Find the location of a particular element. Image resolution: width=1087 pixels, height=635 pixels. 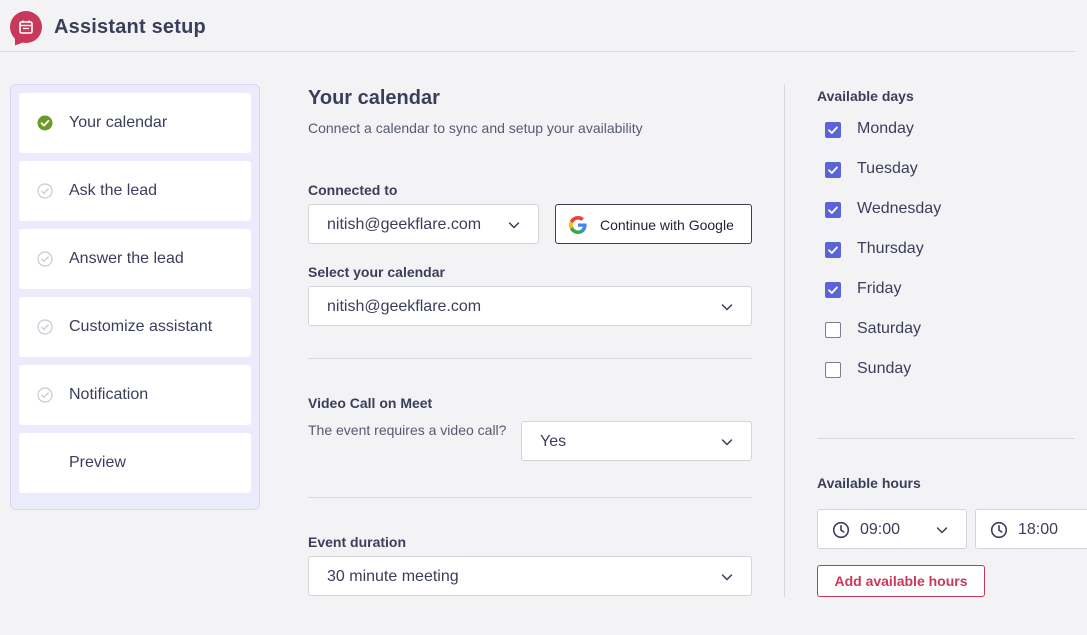

day-label: Sunday is located at coordinates (884, 368).